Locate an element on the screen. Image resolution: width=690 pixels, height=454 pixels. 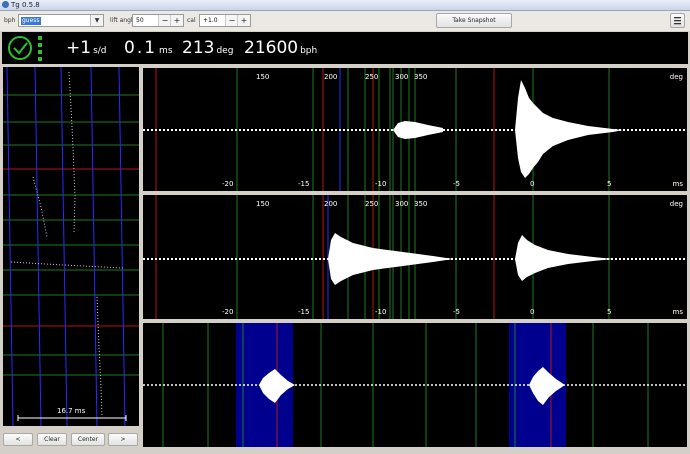
bph-label: bph is located at coordinates (10, 20).